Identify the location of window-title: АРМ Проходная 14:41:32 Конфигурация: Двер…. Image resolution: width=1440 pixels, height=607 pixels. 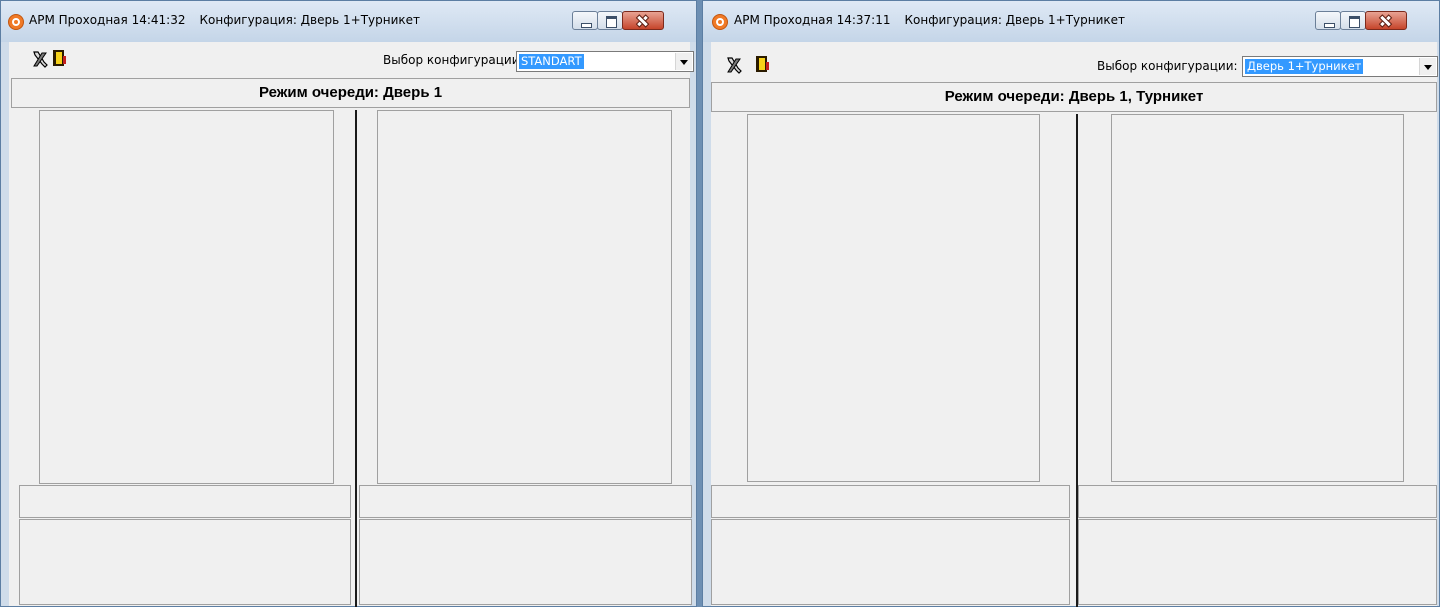
(224, 20).